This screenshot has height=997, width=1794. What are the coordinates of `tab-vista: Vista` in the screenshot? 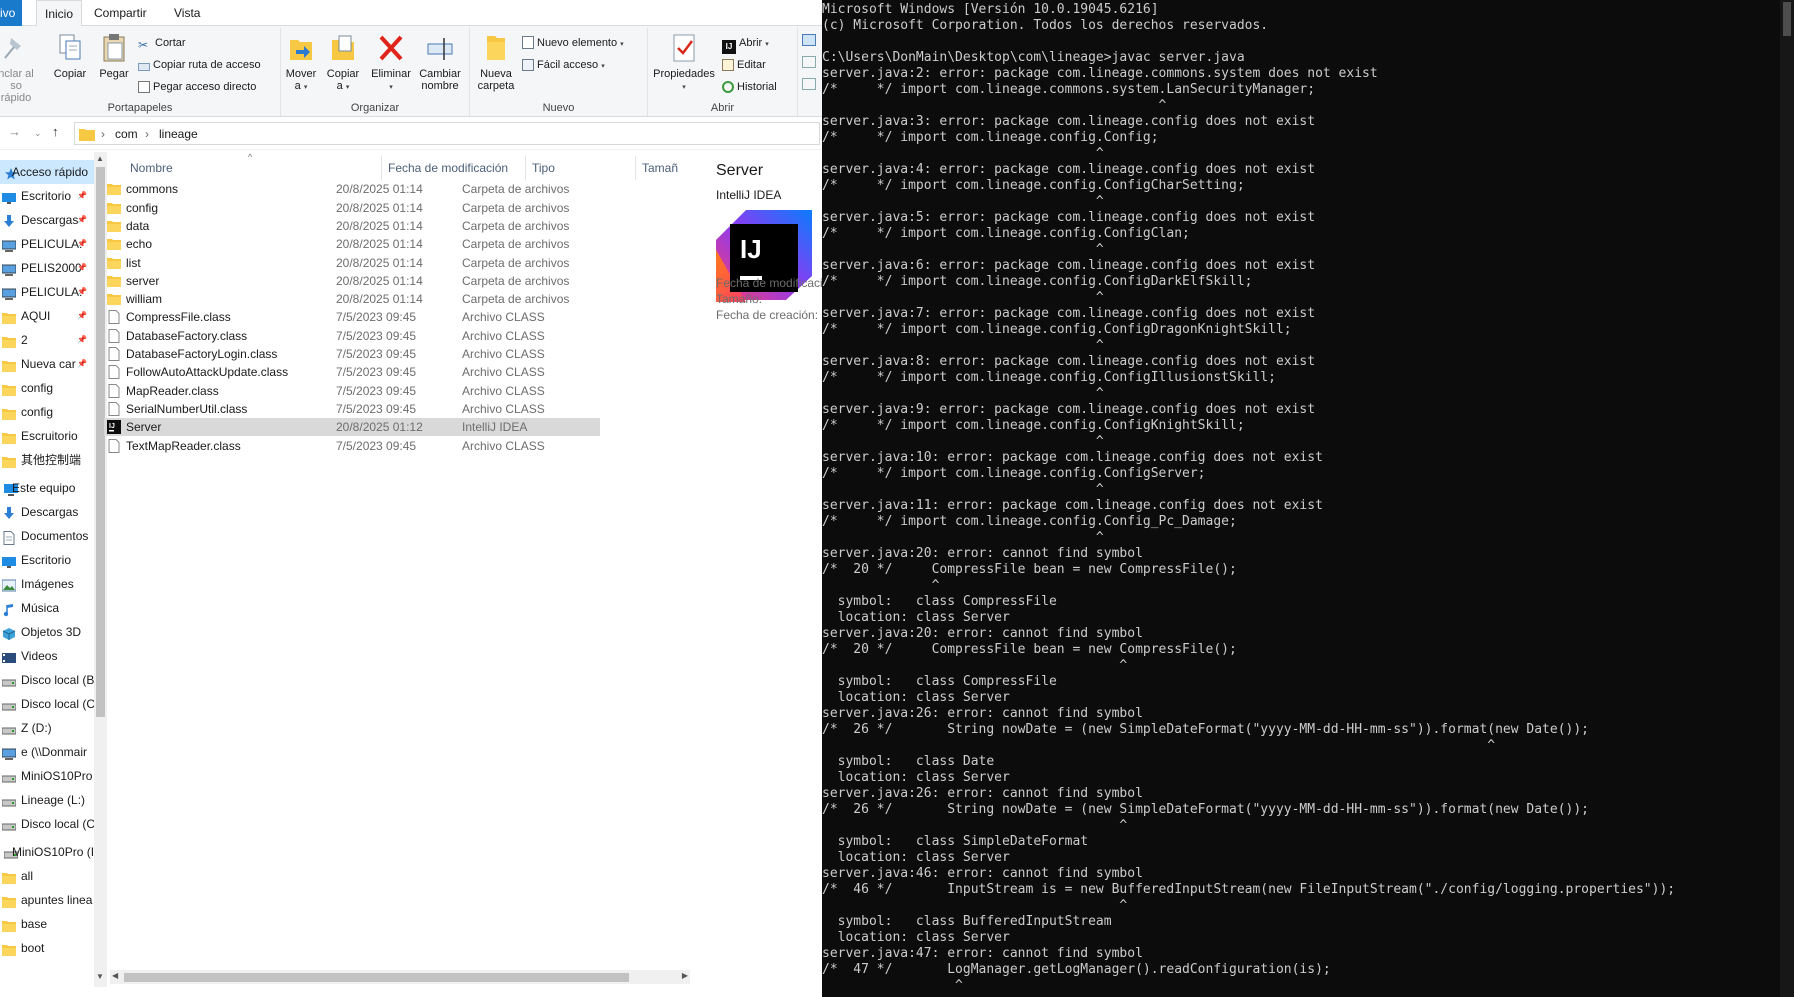 It's located at (187, 13).